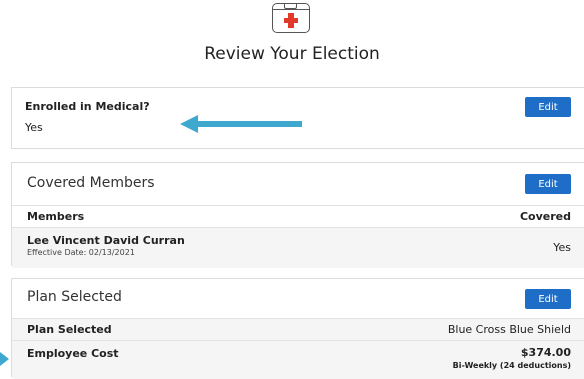 This screenshot has height=379, width=584. I want to click on covered-members-title: Covered Members, so click(91, 183).